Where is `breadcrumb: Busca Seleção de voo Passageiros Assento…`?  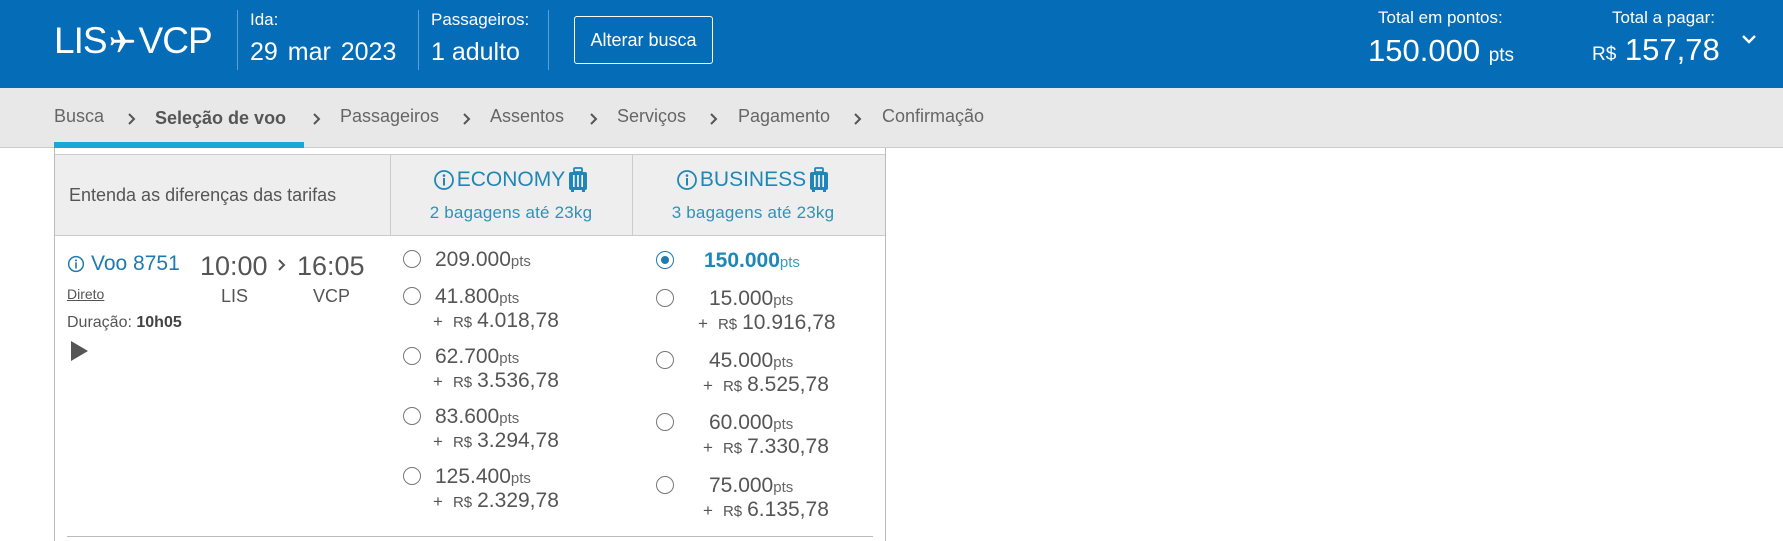
breadcrumb: Busca Seleção de voo Passageiros Assento… is located at coordinates (891, 118).